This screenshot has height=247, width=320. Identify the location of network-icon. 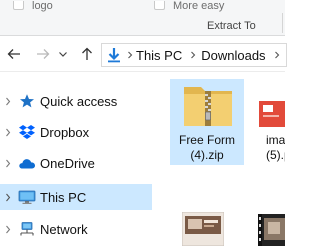
(27, 229).